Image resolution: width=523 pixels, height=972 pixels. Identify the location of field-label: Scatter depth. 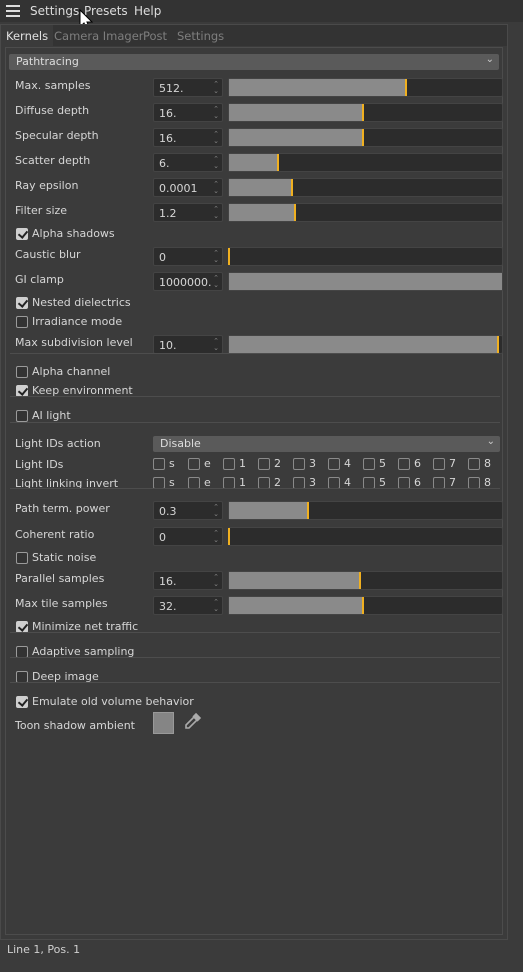
(53, 160).